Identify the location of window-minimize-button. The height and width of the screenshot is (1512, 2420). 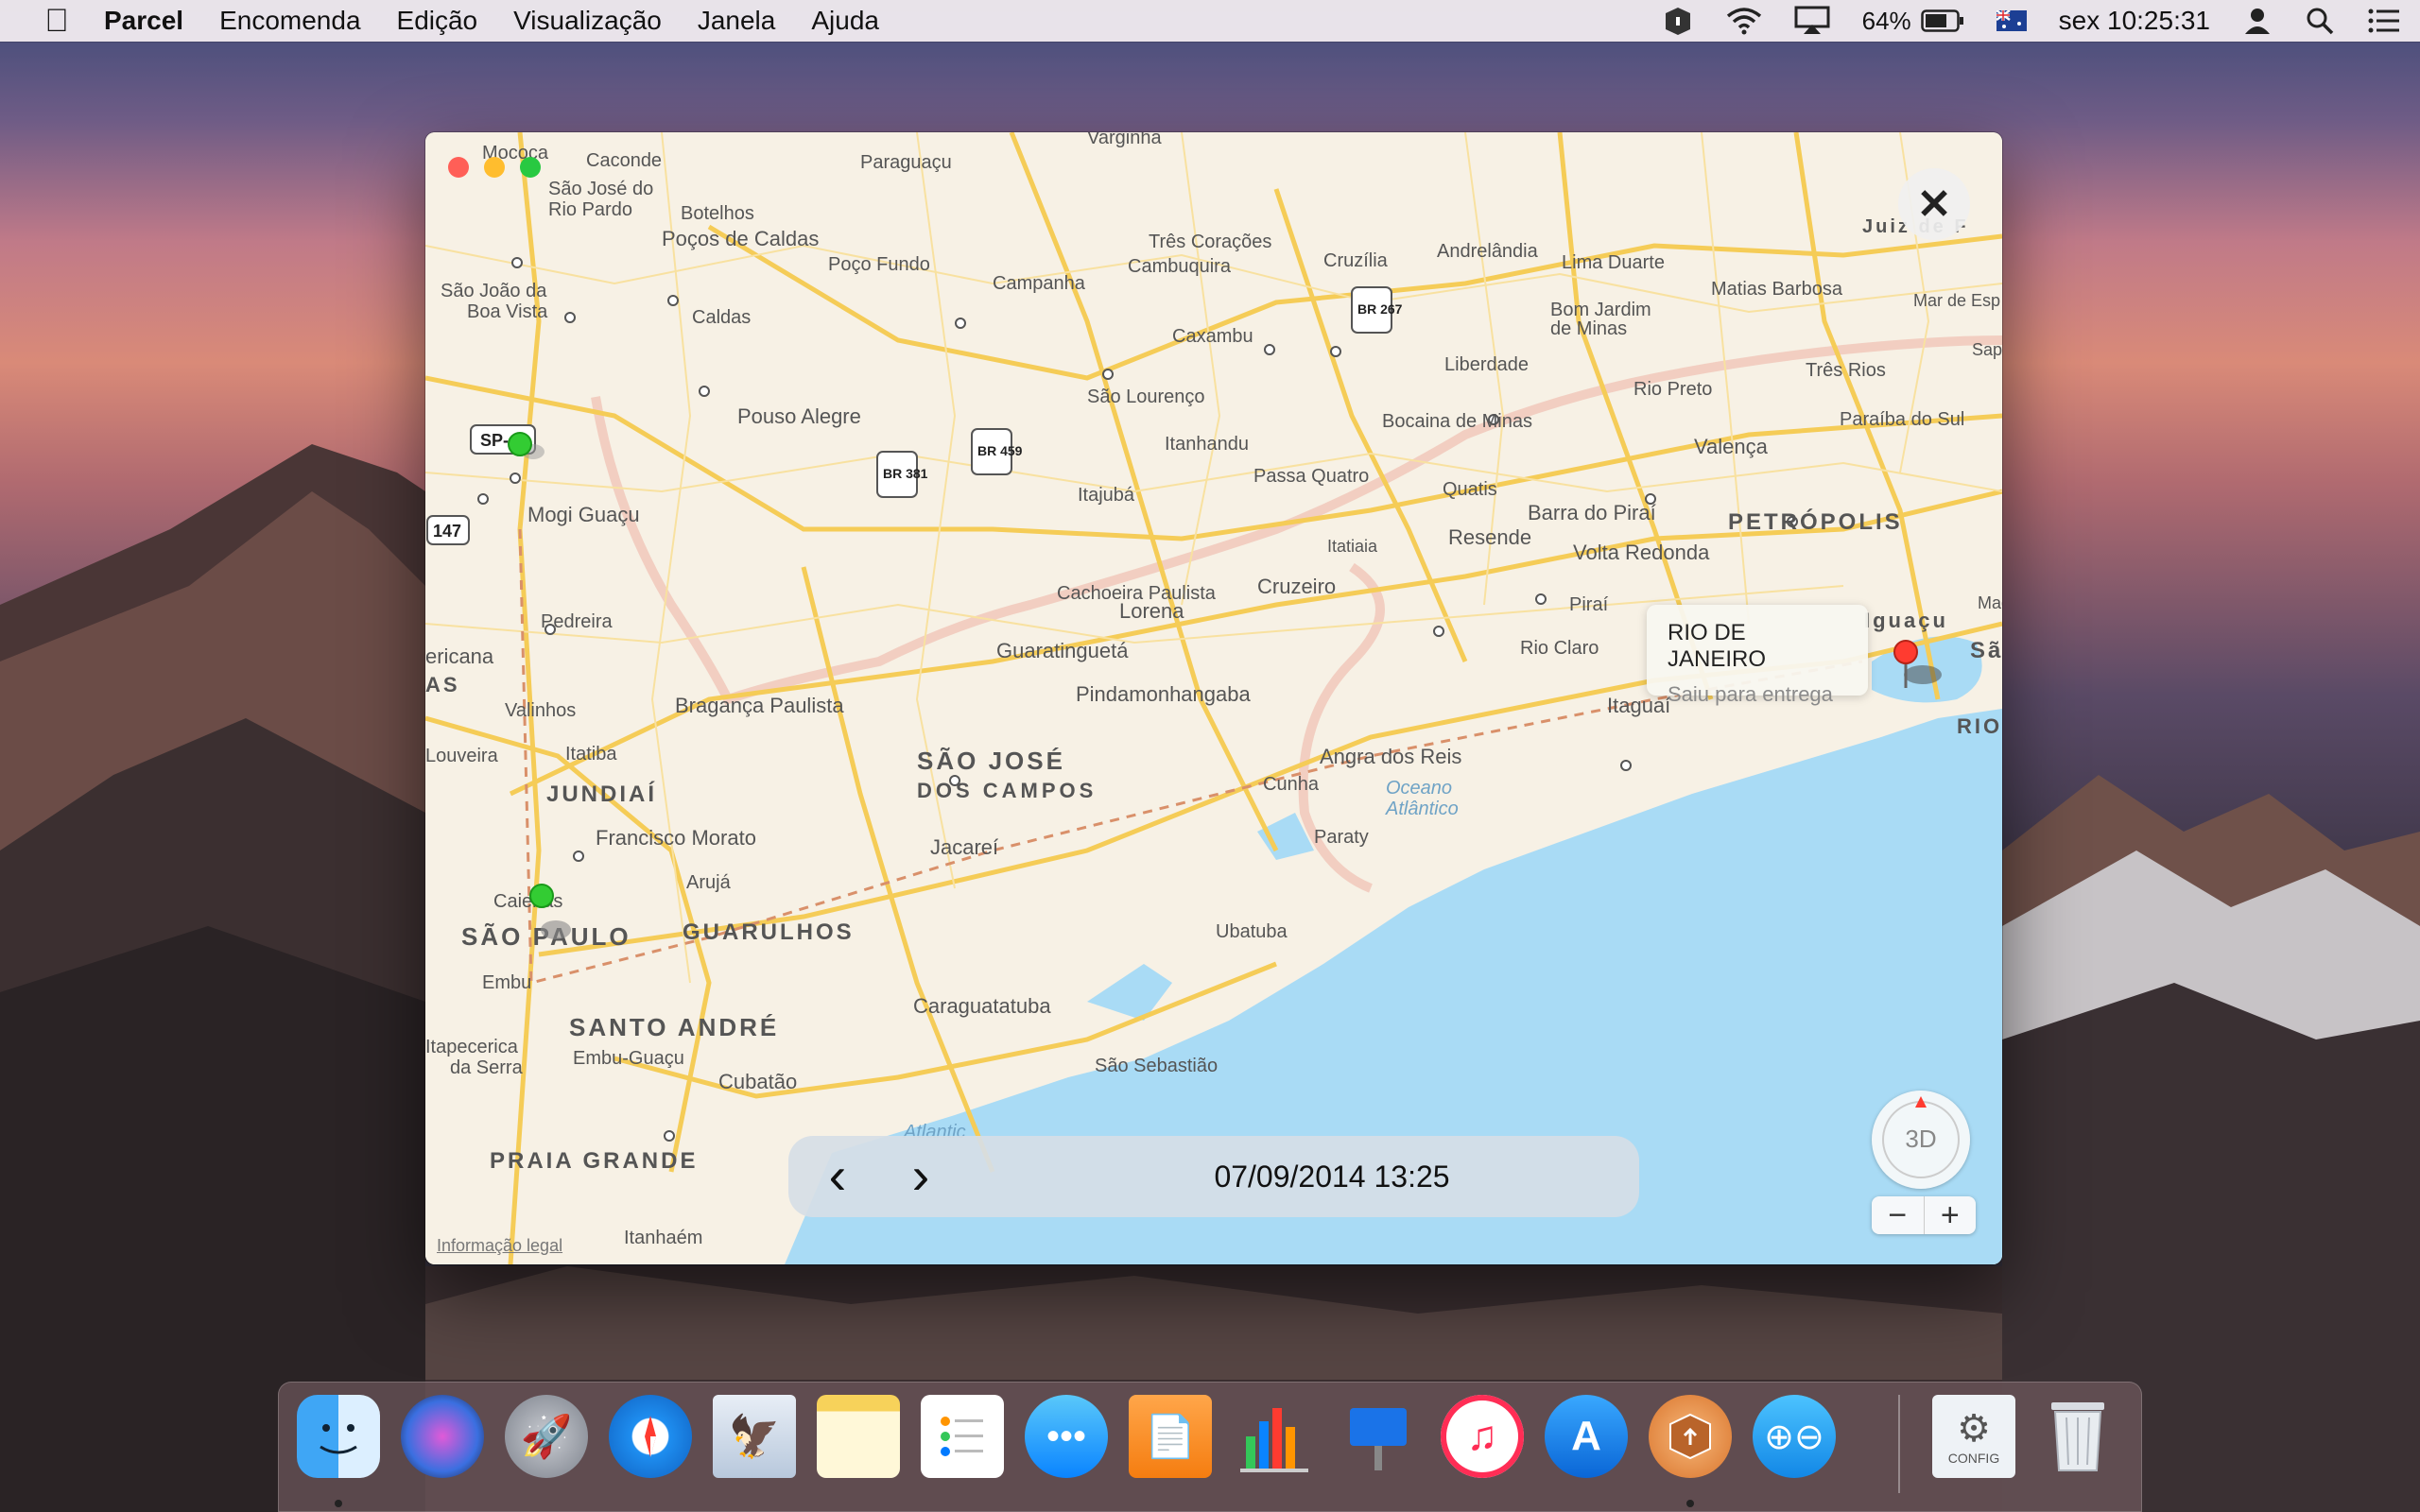
(494, 167).